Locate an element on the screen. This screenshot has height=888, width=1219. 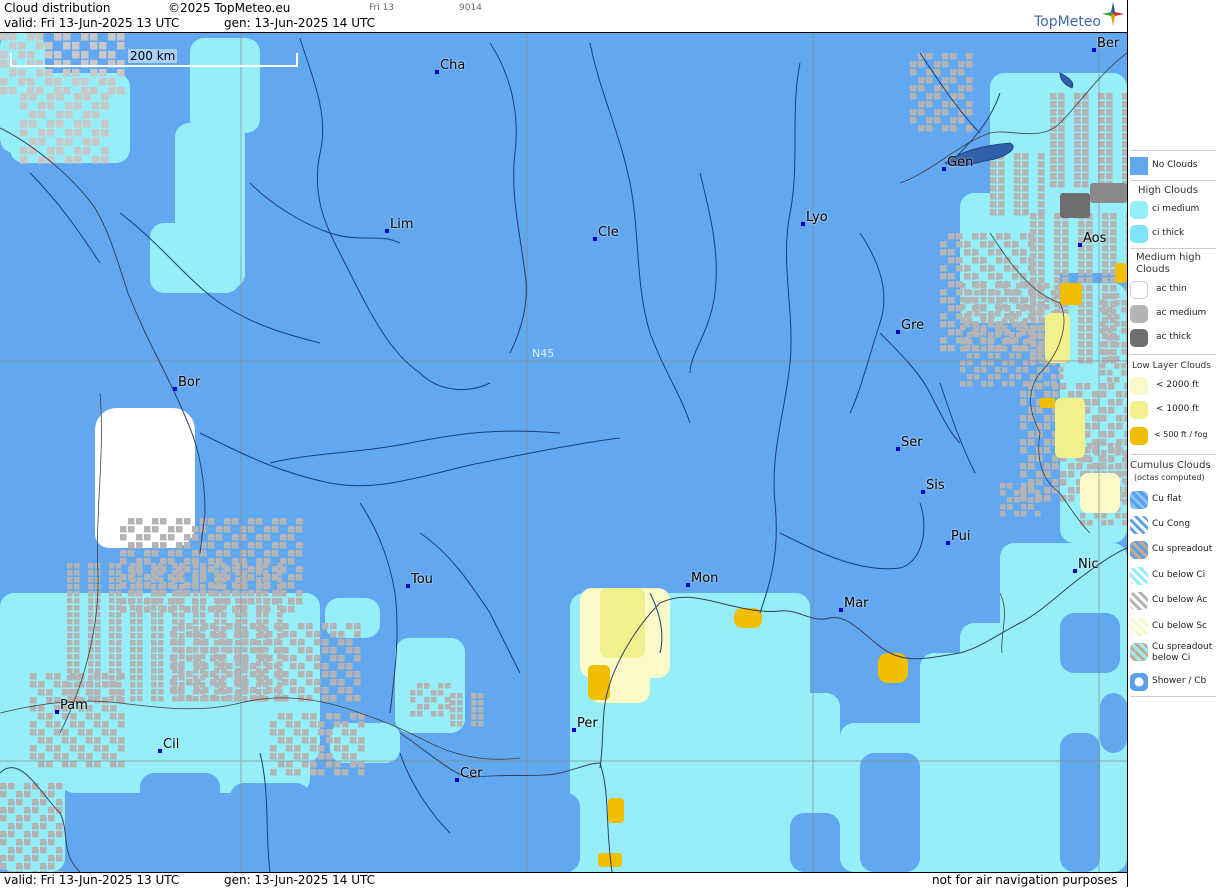
legend-low-1000: < 1000 ft is located at coordinates (1172, 410).